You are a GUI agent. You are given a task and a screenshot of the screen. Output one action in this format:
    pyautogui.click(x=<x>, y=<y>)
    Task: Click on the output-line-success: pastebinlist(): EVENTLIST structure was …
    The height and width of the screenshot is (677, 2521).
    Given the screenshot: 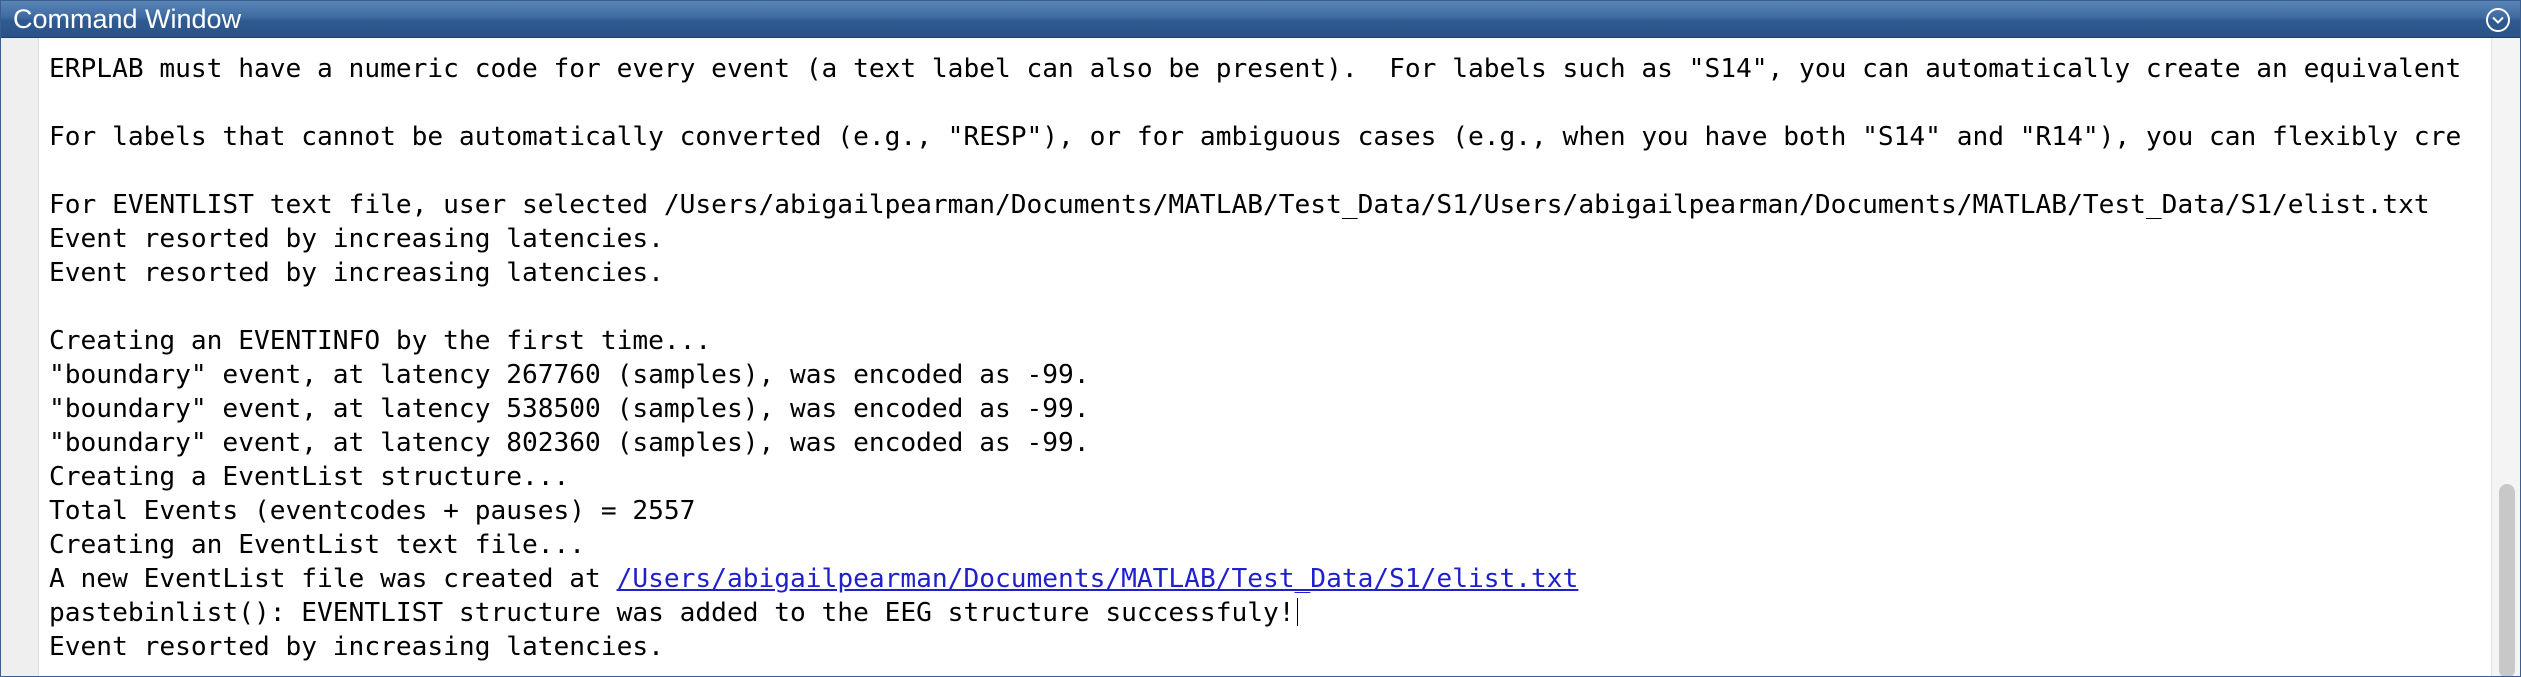 What is the action you would take?
    pyautogui.click(x=1267, y=613)
    